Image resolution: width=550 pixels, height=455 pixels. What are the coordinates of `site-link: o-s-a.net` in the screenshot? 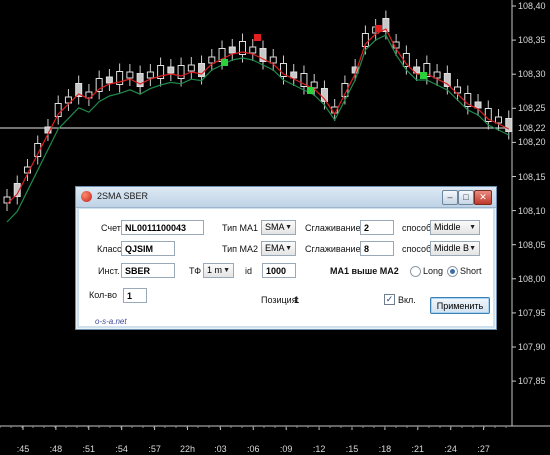 It's located at (111, 321).